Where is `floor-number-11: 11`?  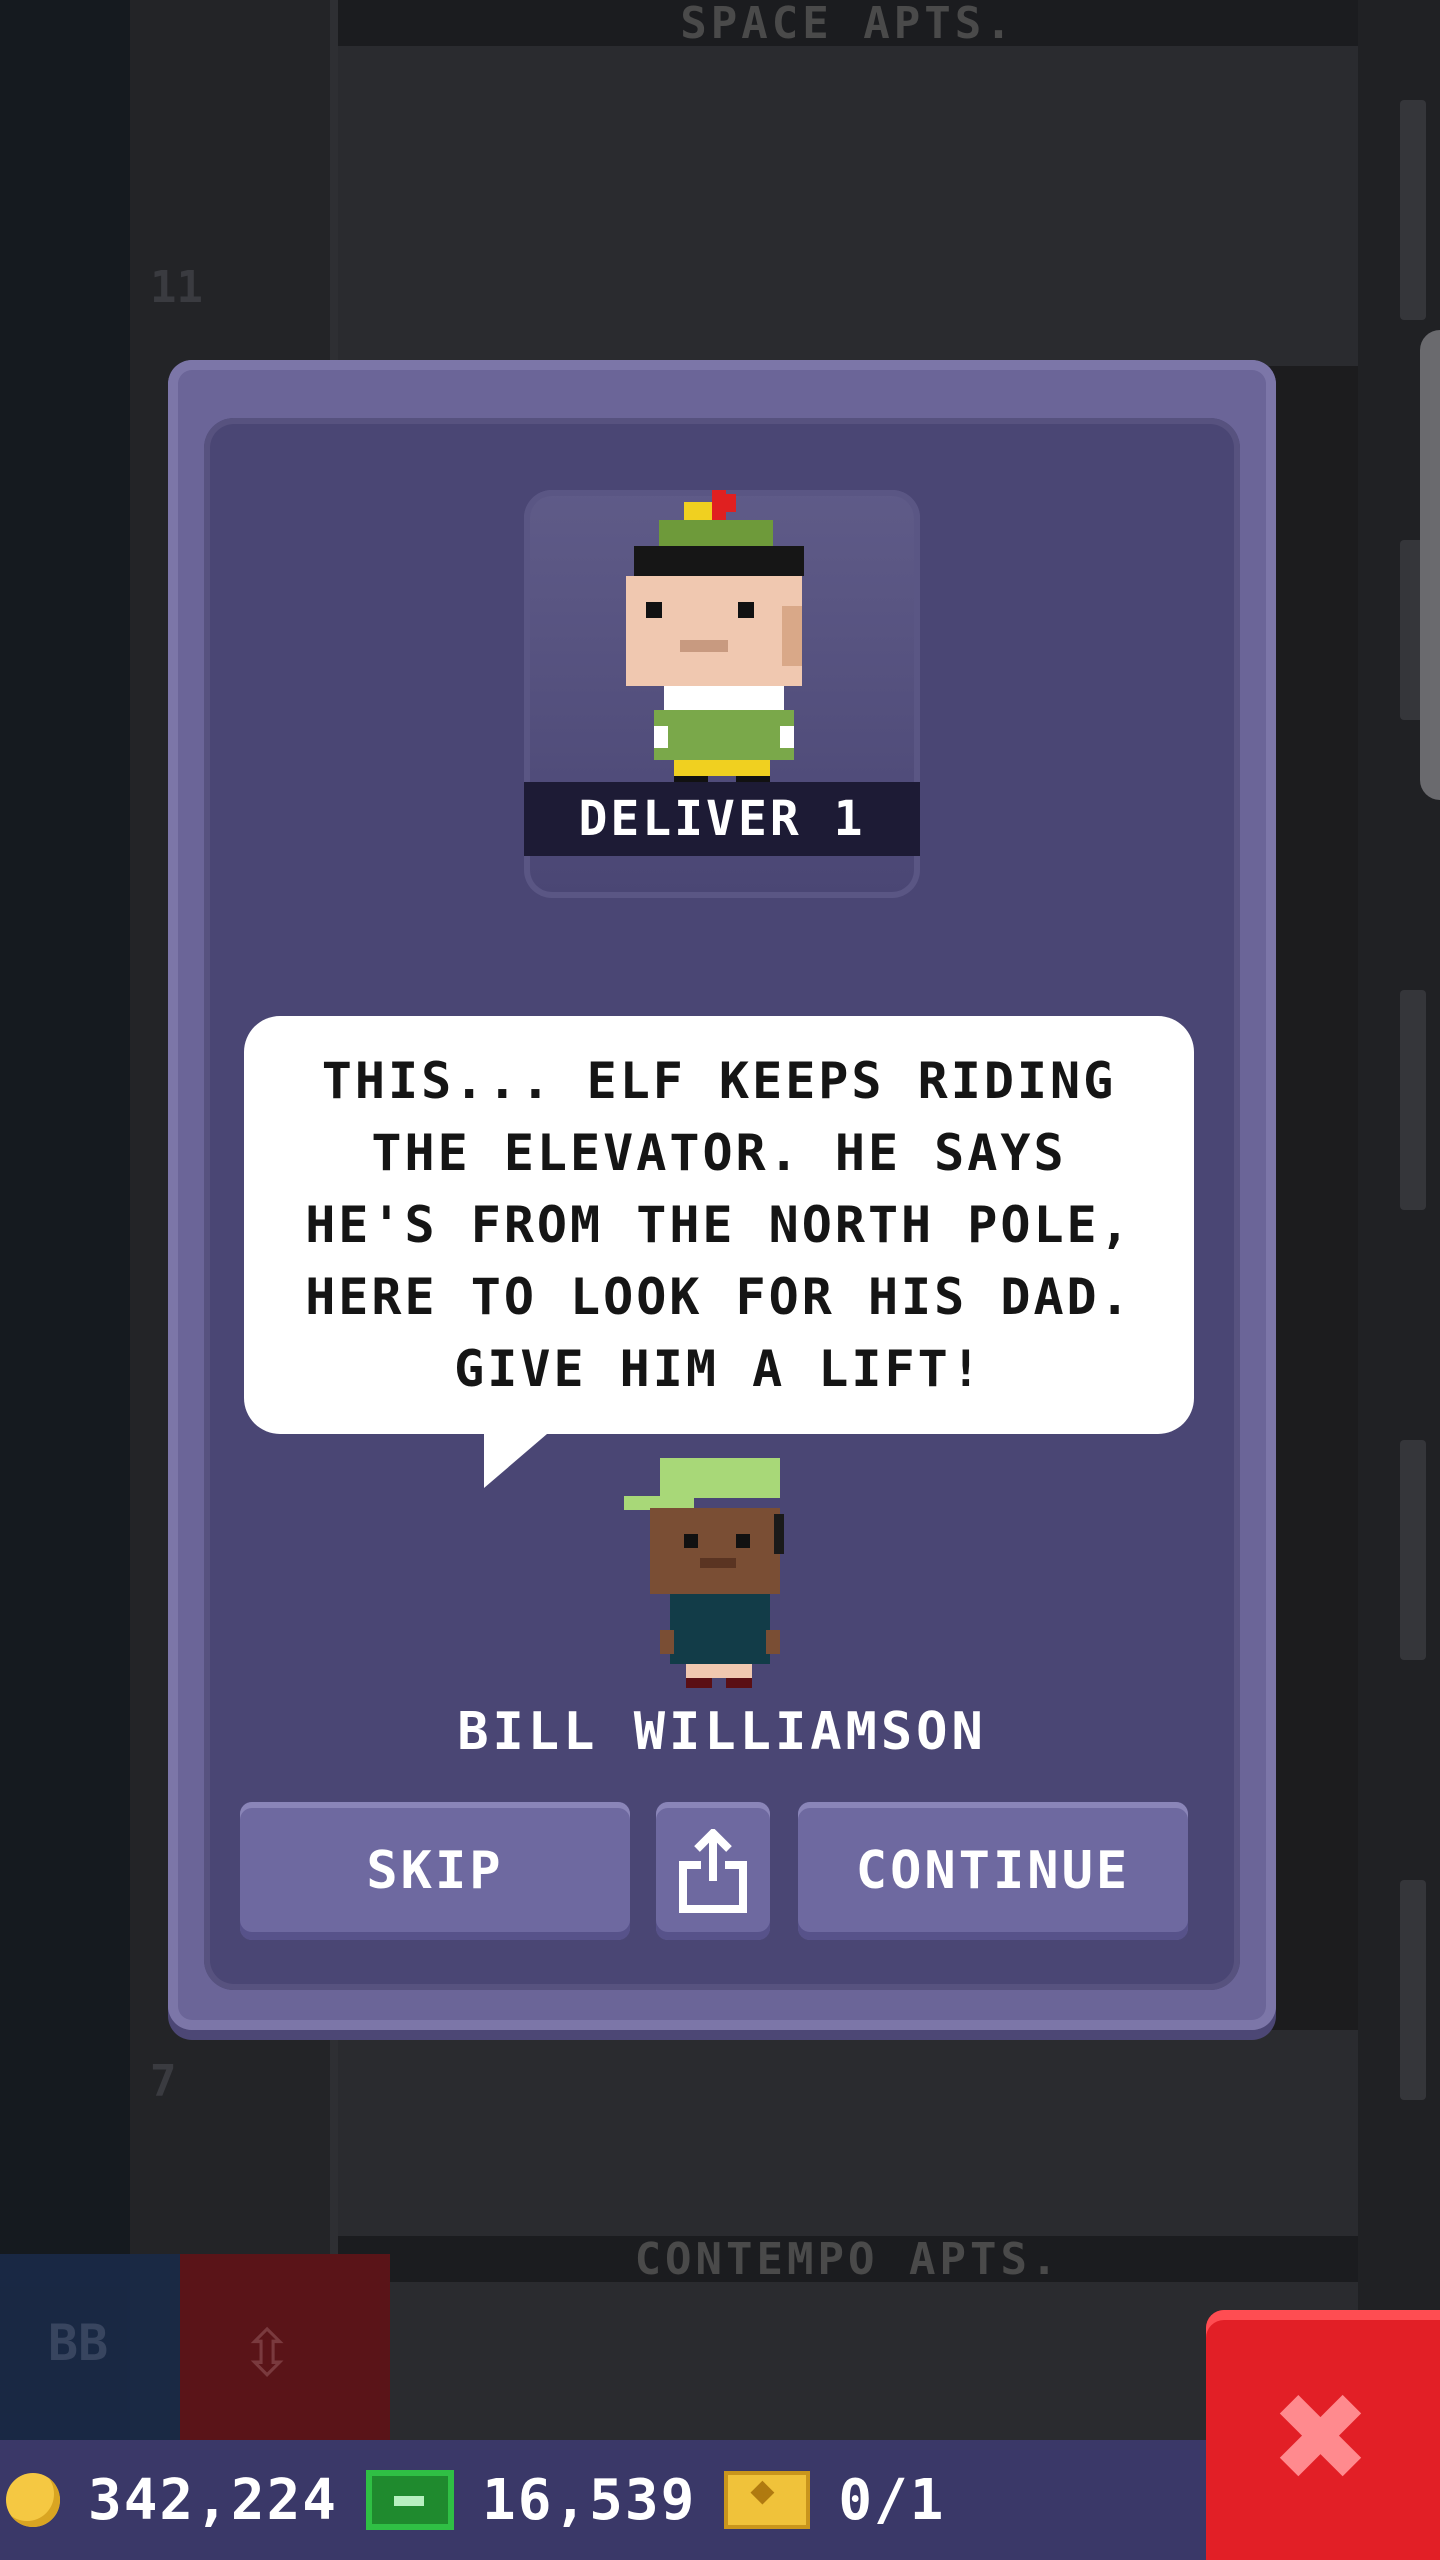
floor-number-11: 11 is located at coordinates (176, 287).